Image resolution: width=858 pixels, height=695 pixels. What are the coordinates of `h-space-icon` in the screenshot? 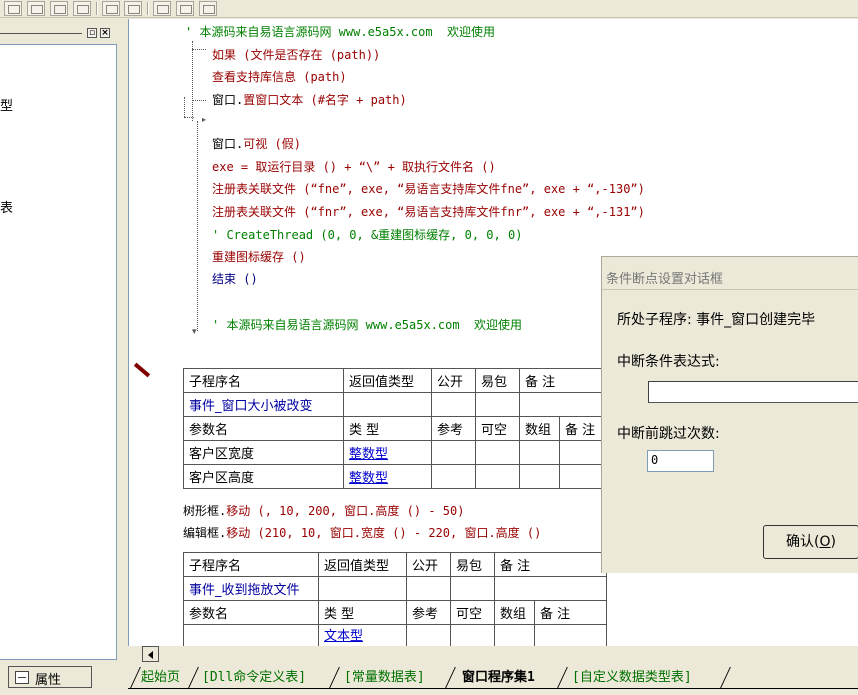 It's located at (162, 8).